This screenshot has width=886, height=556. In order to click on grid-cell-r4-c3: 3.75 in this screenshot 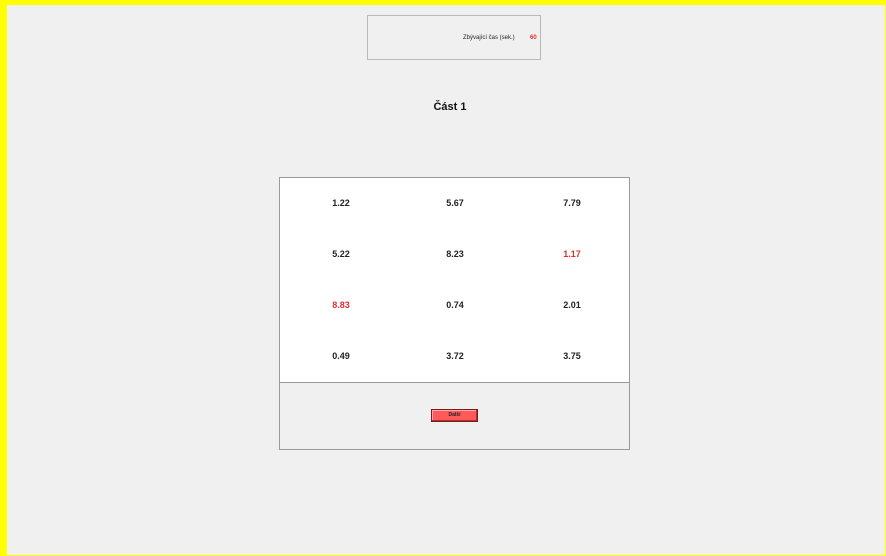, I will do `click(572, 356)`.